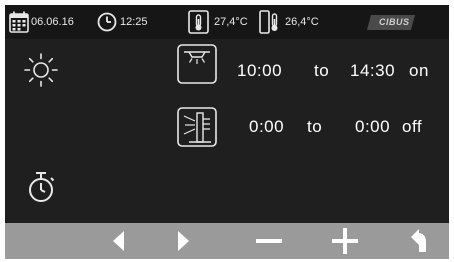 The height and width of the screenshot is (262, 454). What do you see at coordinates (227, 241) in the screenshot?
I see `bottom-toolbar` at bounding box center [227, 241].